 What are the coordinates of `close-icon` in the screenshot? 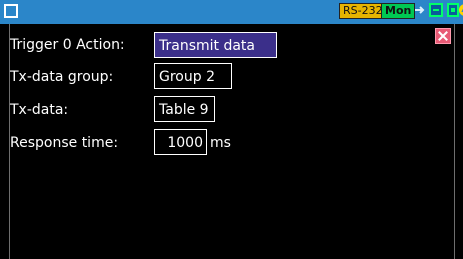 It's located at (443, 36).